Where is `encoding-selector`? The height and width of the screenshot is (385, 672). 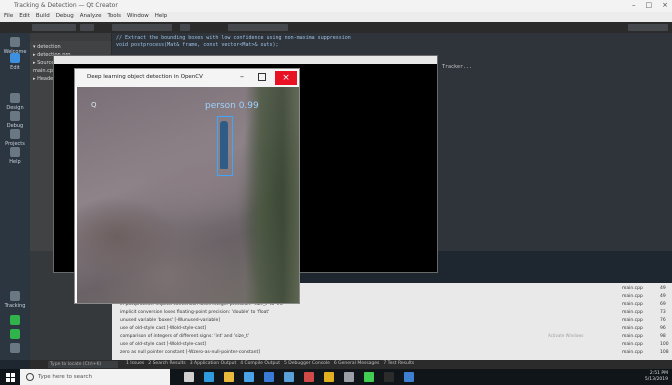
encoding-selector is located at coordinates (648, 27).